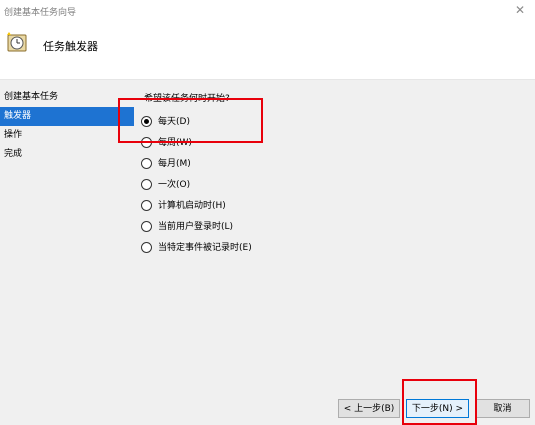 This screenshot has height=425, width=535. I want to click on step-trigger: 触发器, so click(67, 116).